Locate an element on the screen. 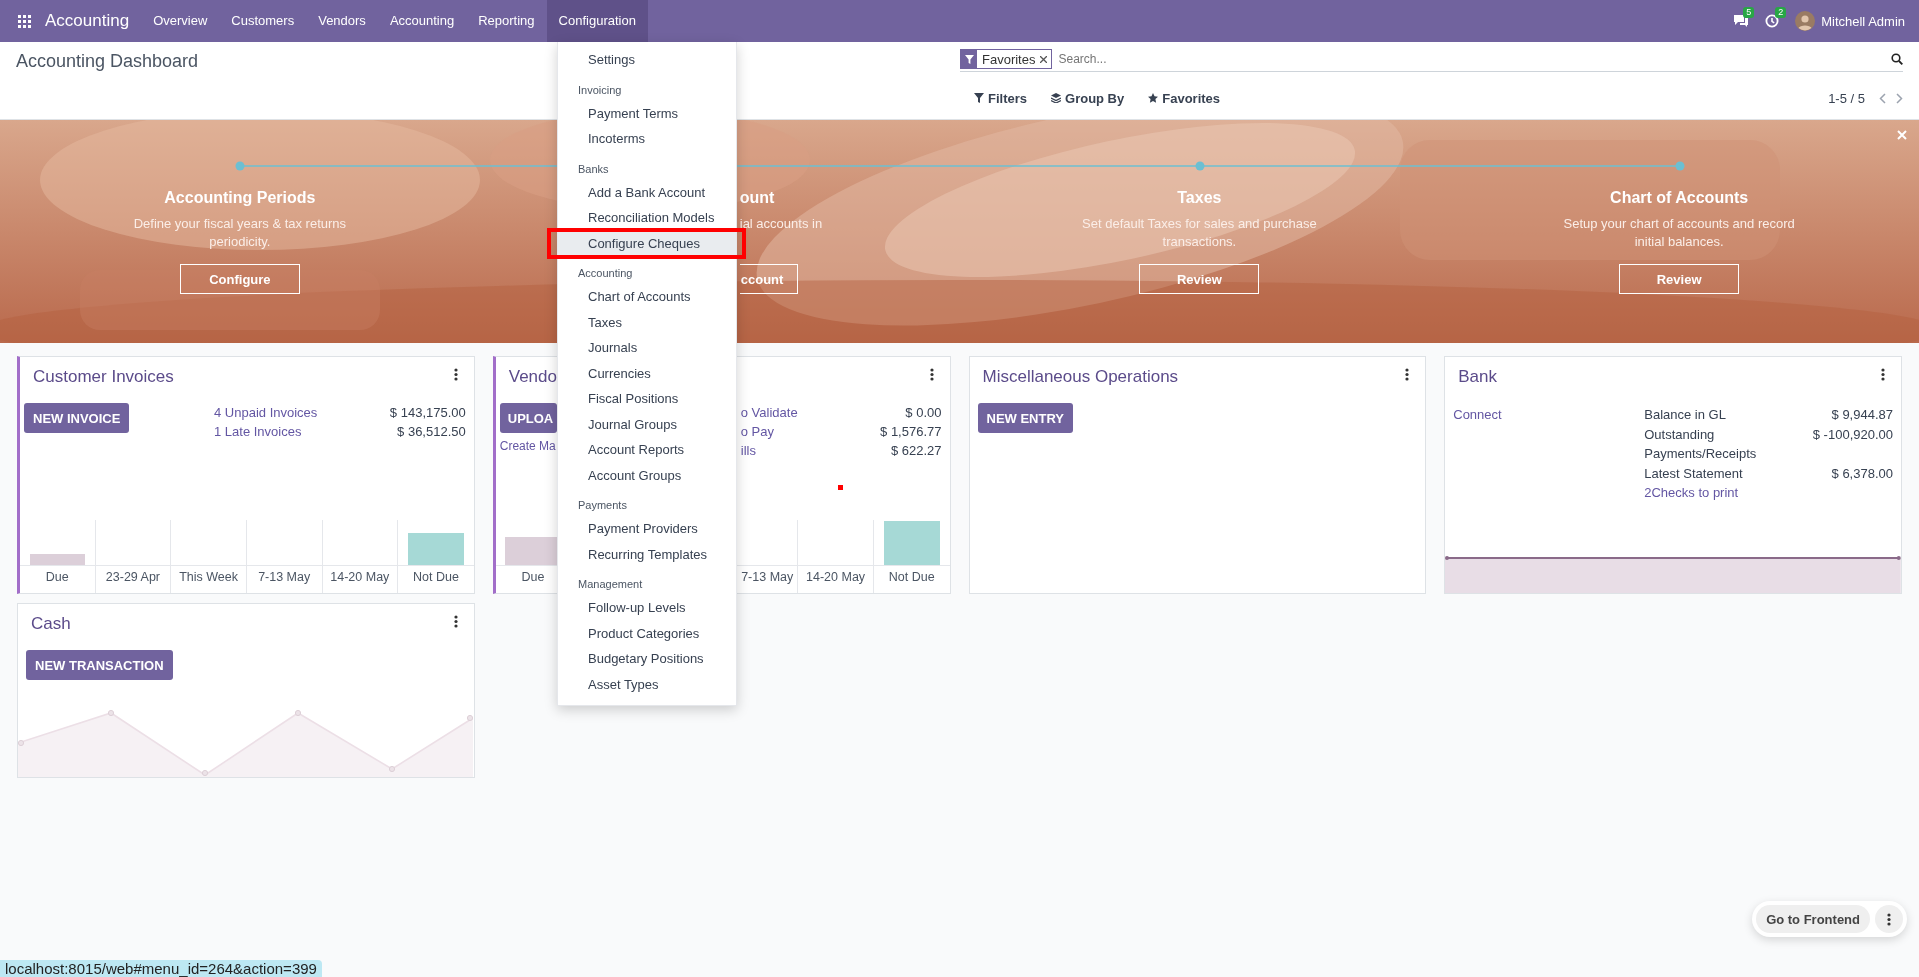 This screenshot has height=977, width=1919. stat-link: o Validate is located at coordinates (810, 412).